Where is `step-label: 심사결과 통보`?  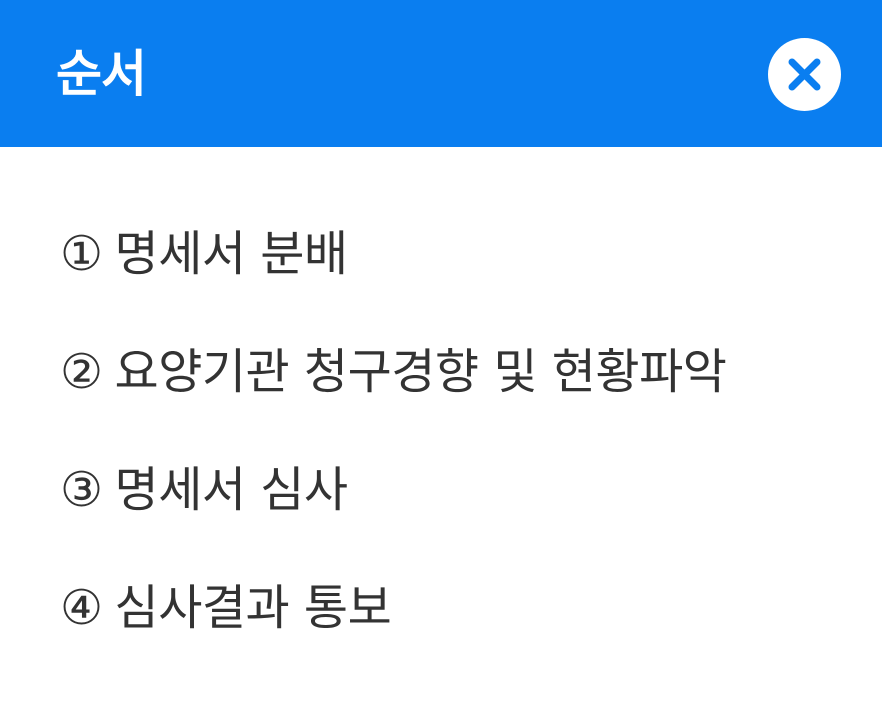
step-label: 심사결과 통보 is located at coordinates (253, 608).